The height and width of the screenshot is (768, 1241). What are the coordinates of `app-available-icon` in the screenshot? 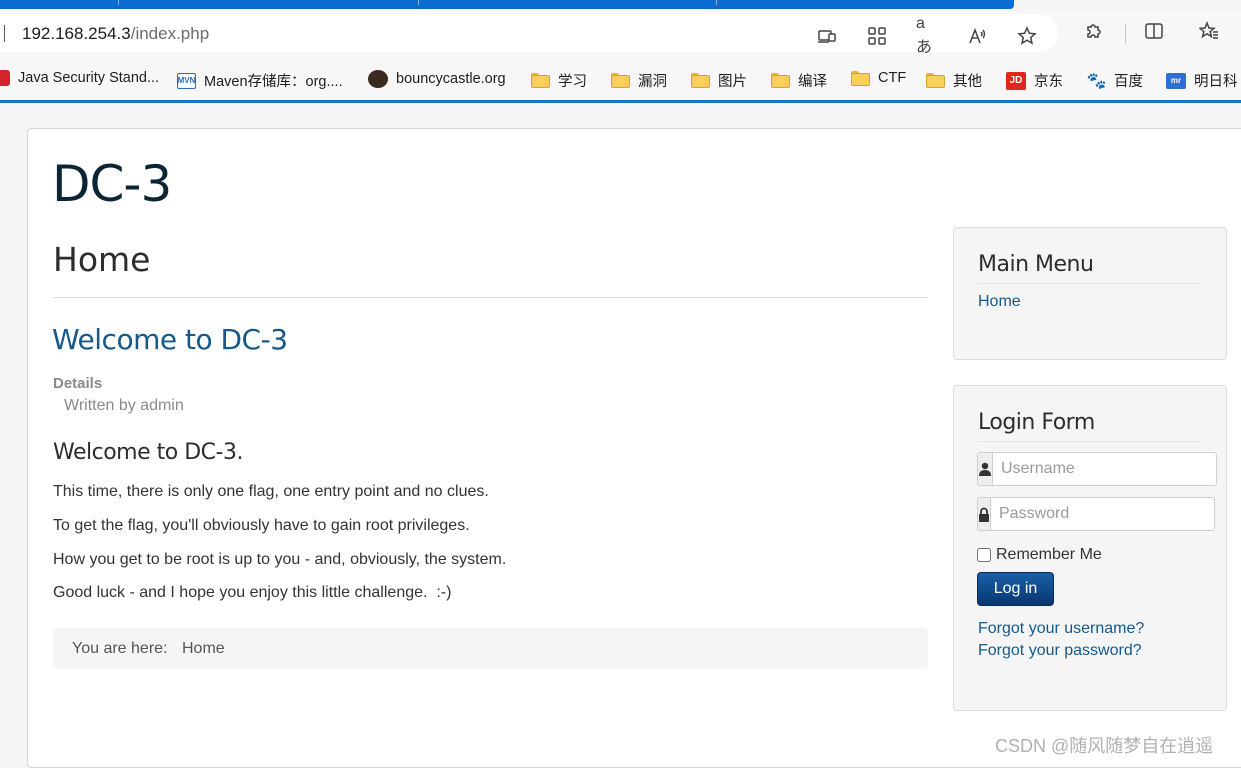 It's located at (827, 36).